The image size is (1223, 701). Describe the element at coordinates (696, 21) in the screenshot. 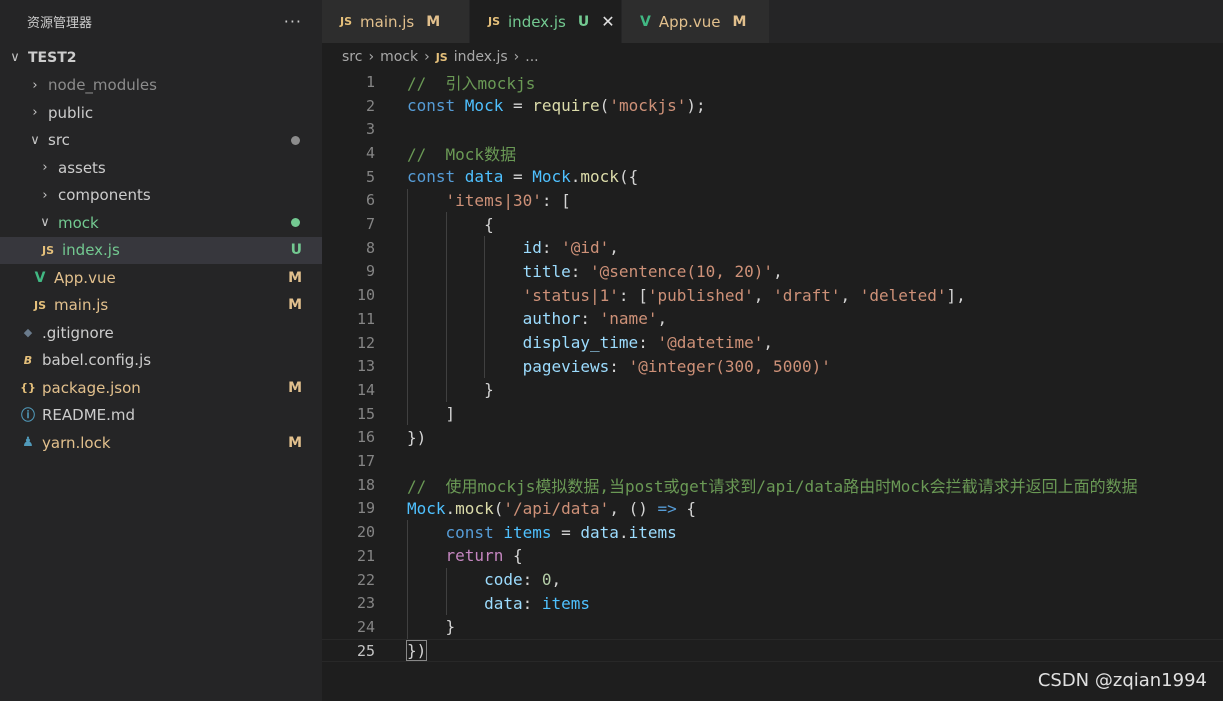

I see `tab-app-vue: V App.vue M` at that location.